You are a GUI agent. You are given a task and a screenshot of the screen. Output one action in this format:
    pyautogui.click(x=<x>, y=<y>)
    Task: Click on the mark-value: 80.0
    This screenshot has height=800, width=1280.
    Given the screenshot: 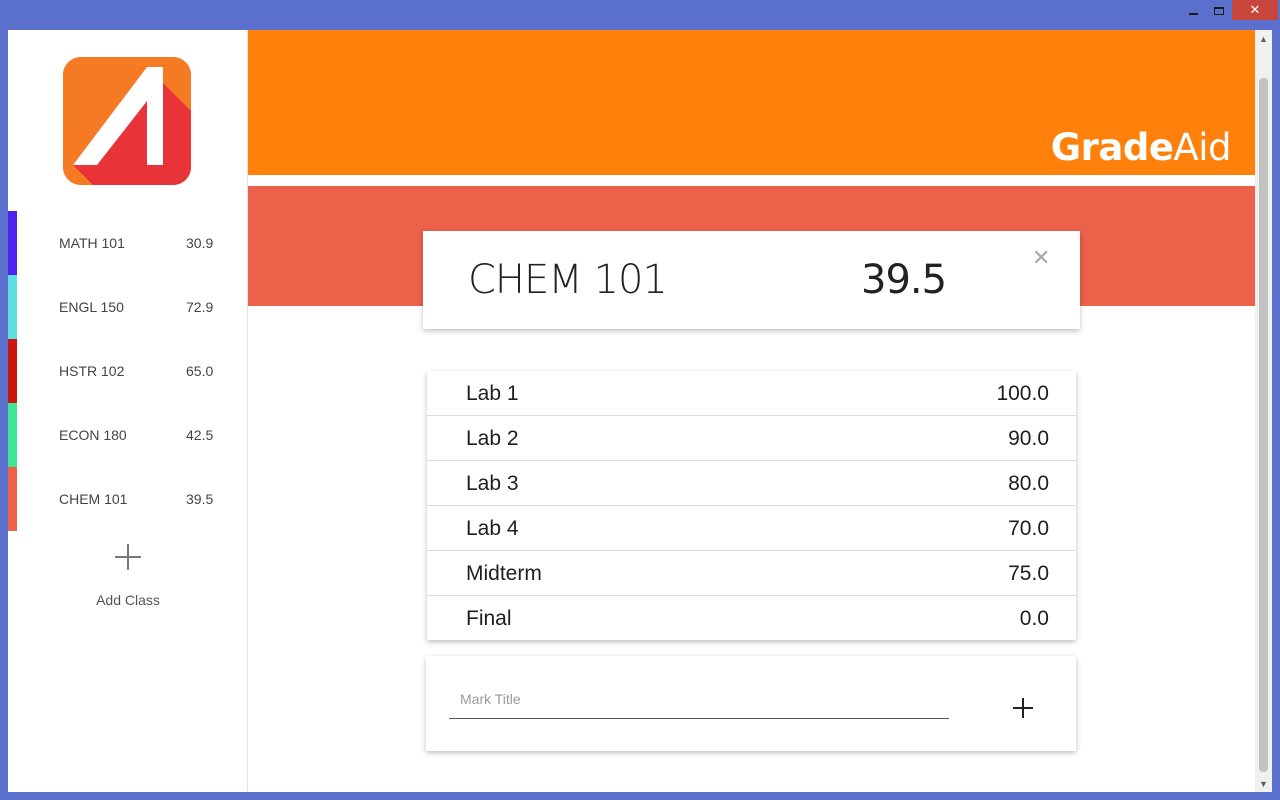 What is the action you would take?
    pyautogui.click(x=1028, y=483)
    